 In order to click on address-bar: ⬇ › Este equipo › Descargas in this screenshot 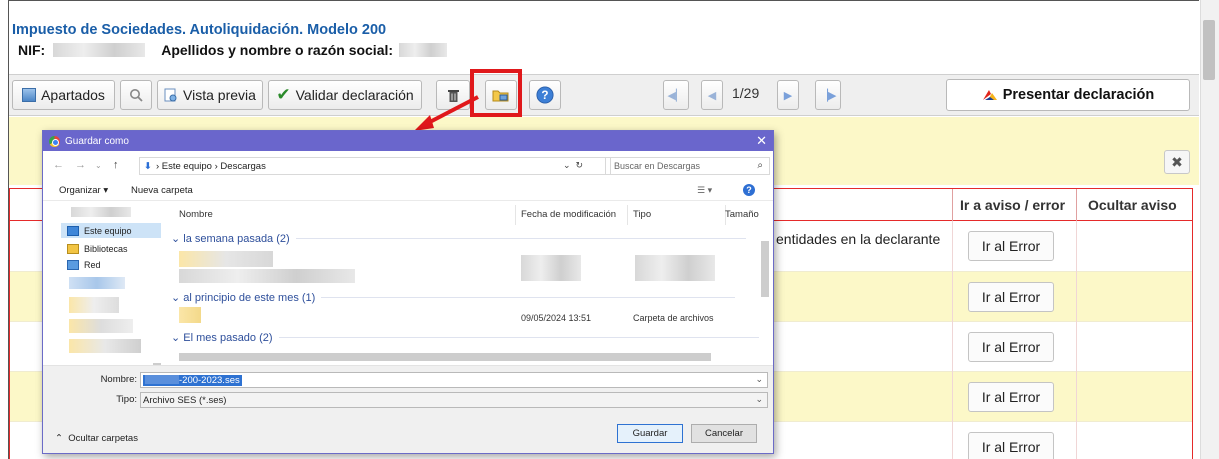, I will do `click(375, 166)`.